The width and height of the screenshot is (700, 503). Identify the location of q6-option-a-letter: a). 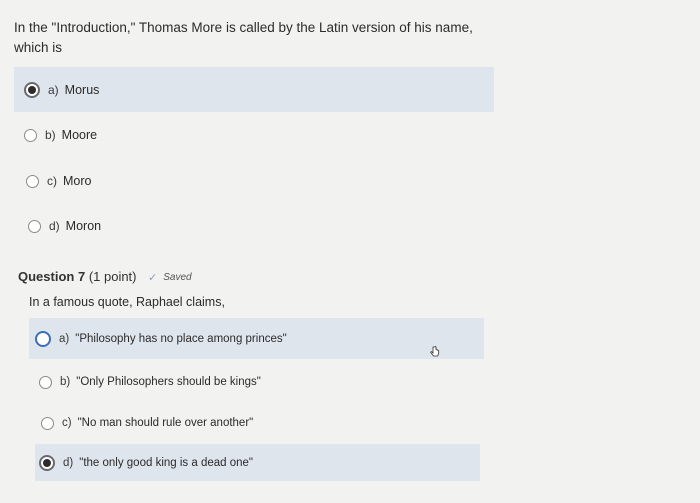
(53, 89).